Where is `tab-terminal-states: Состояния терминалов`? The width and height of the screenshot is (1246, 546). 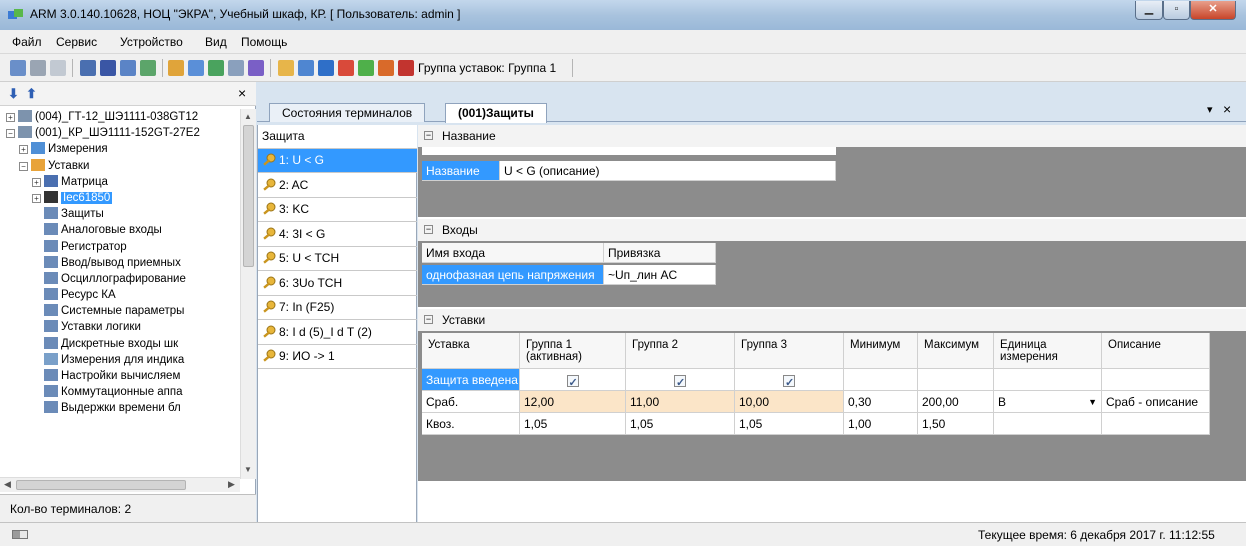 tab-terminal-states: Состояния терминалов is located at coordinates (347, 112).